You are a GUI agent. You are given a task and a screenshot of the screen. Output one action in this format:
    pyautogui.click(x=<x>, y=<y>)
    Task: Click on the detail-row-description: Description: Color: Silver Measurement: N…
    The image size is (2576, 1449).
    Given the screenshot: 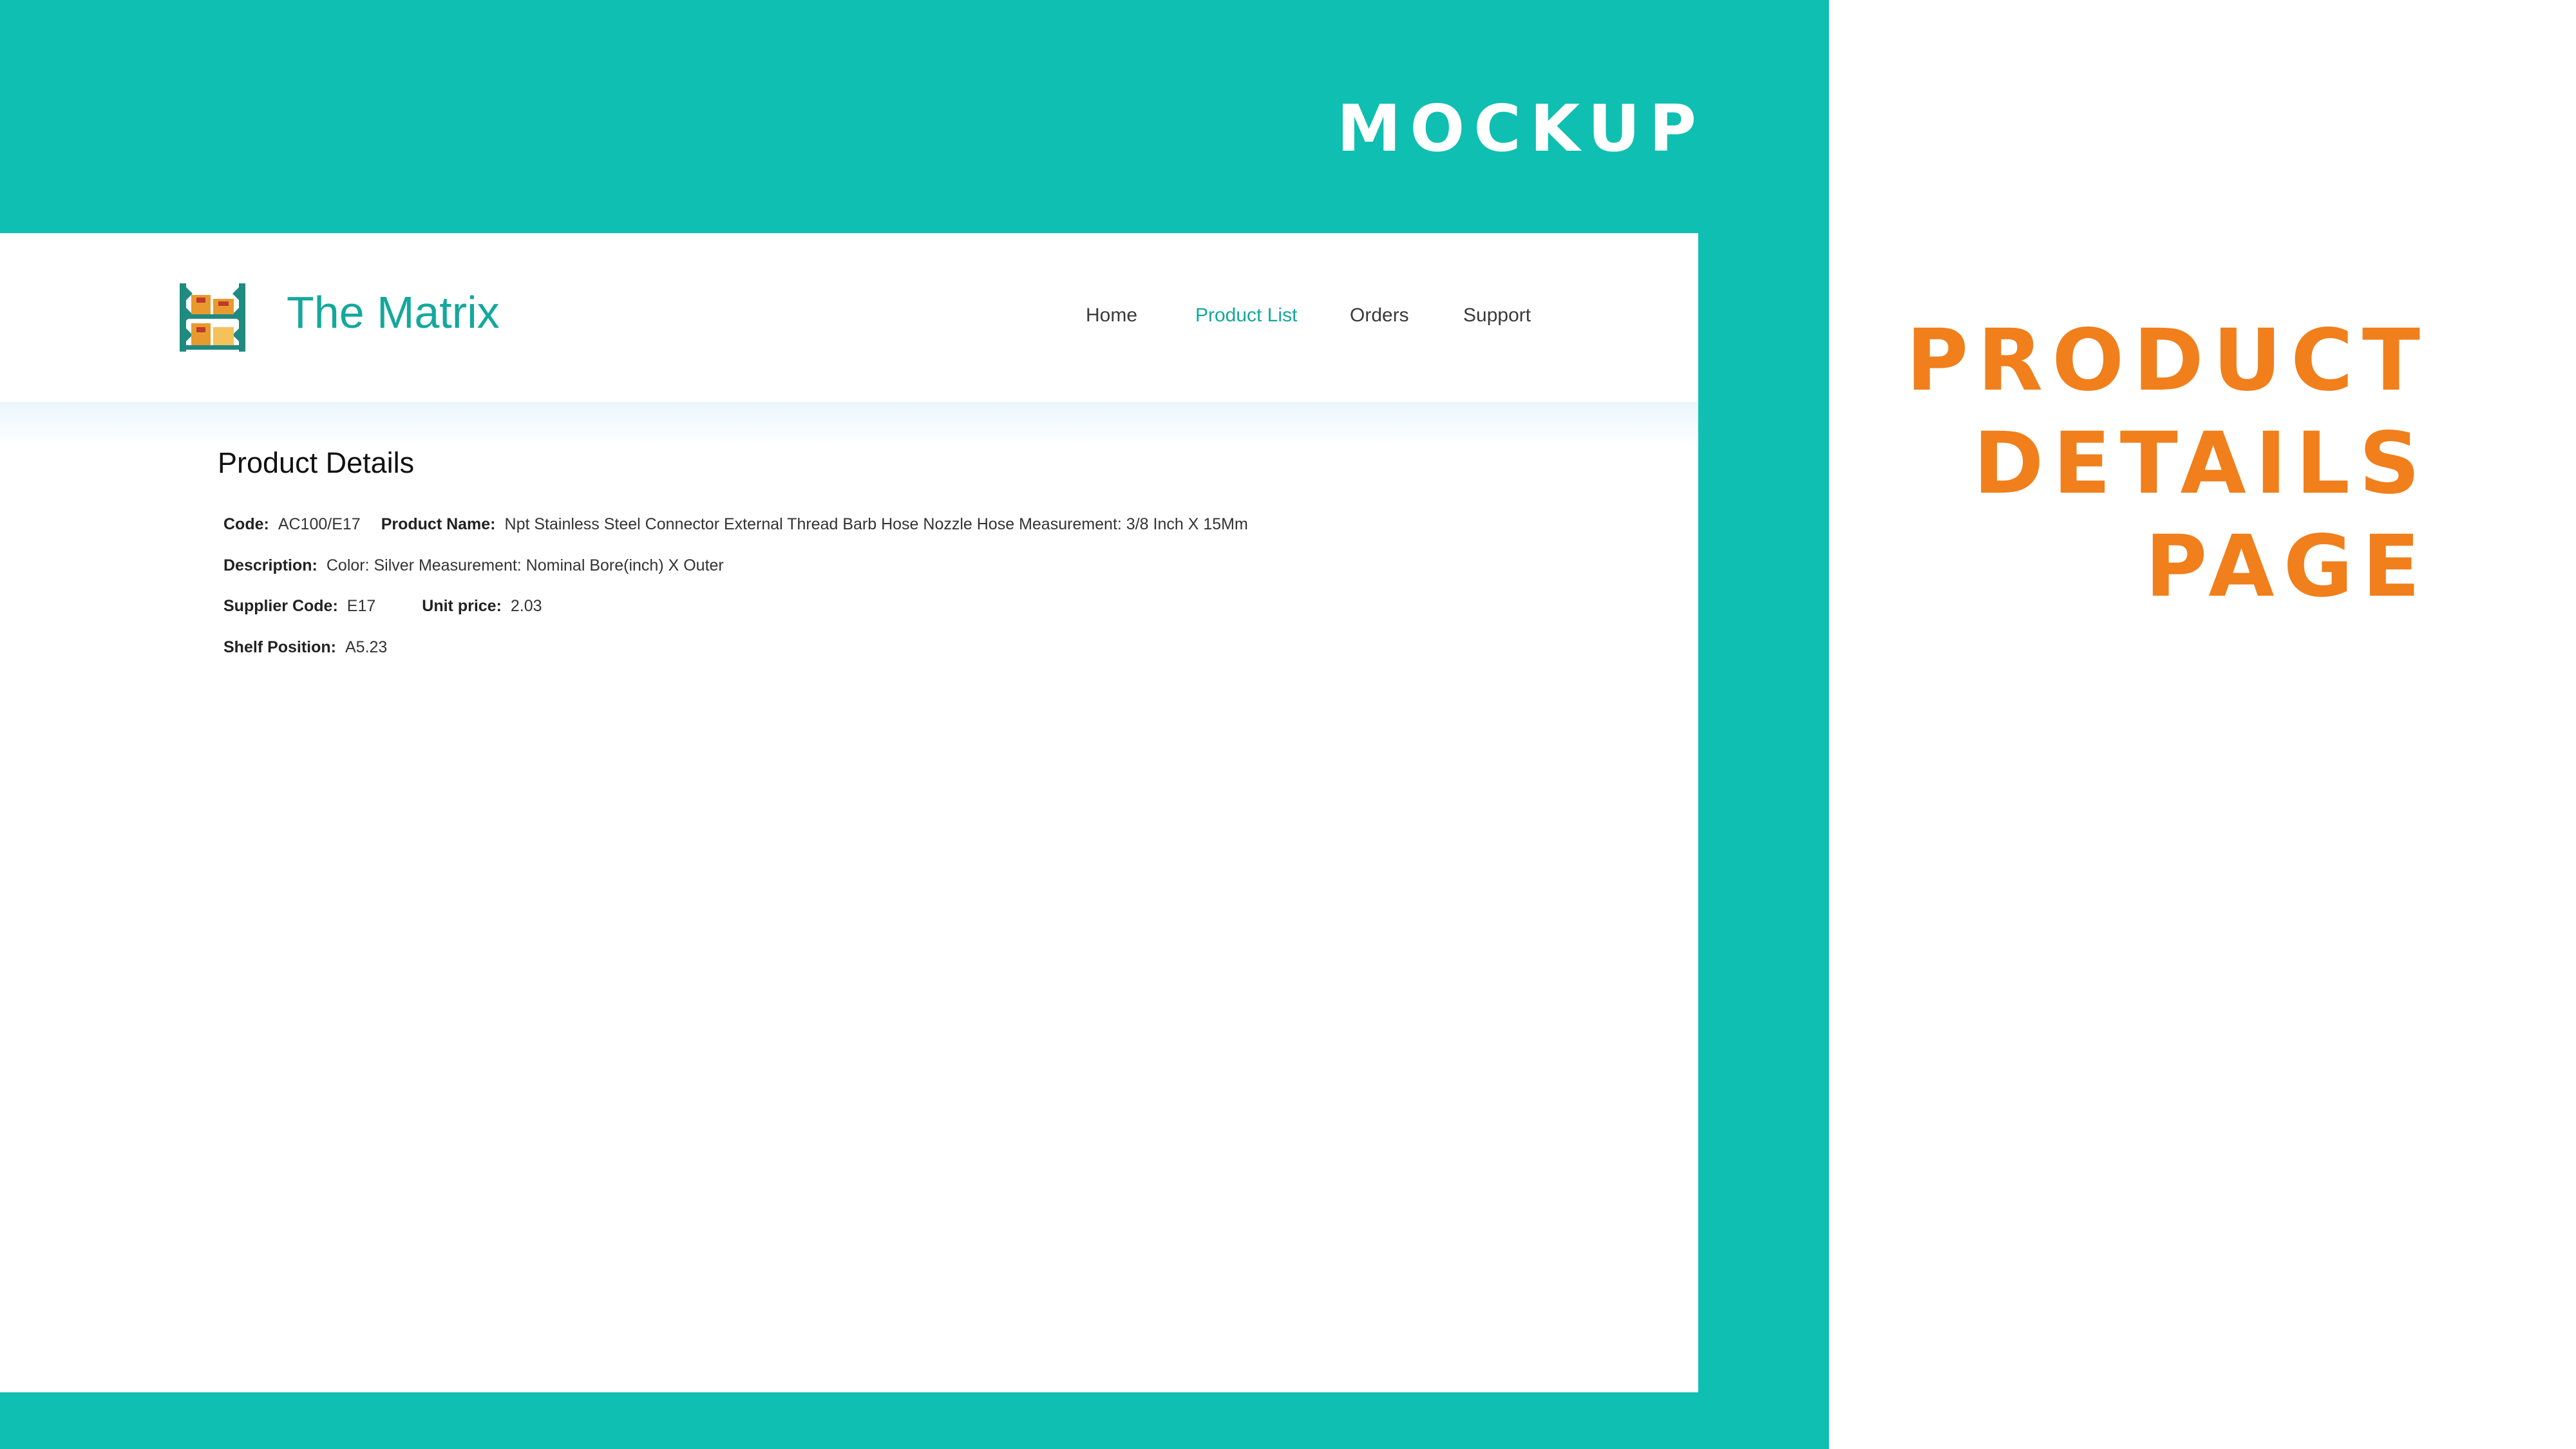 What is the action you would take?
    pyautogui.click(x=483, y=566)
    